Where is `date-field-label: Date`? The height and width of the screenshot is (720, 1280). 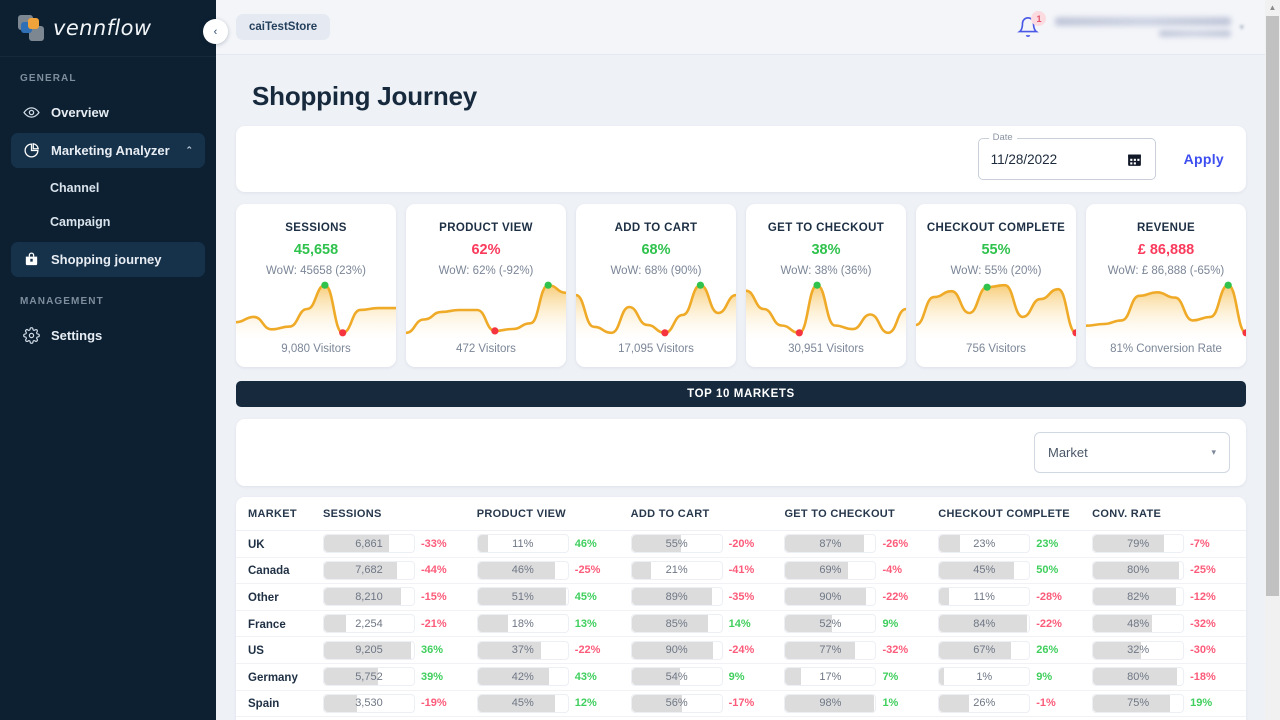
date-field-label: Date is located at coordinates (1002, 137).